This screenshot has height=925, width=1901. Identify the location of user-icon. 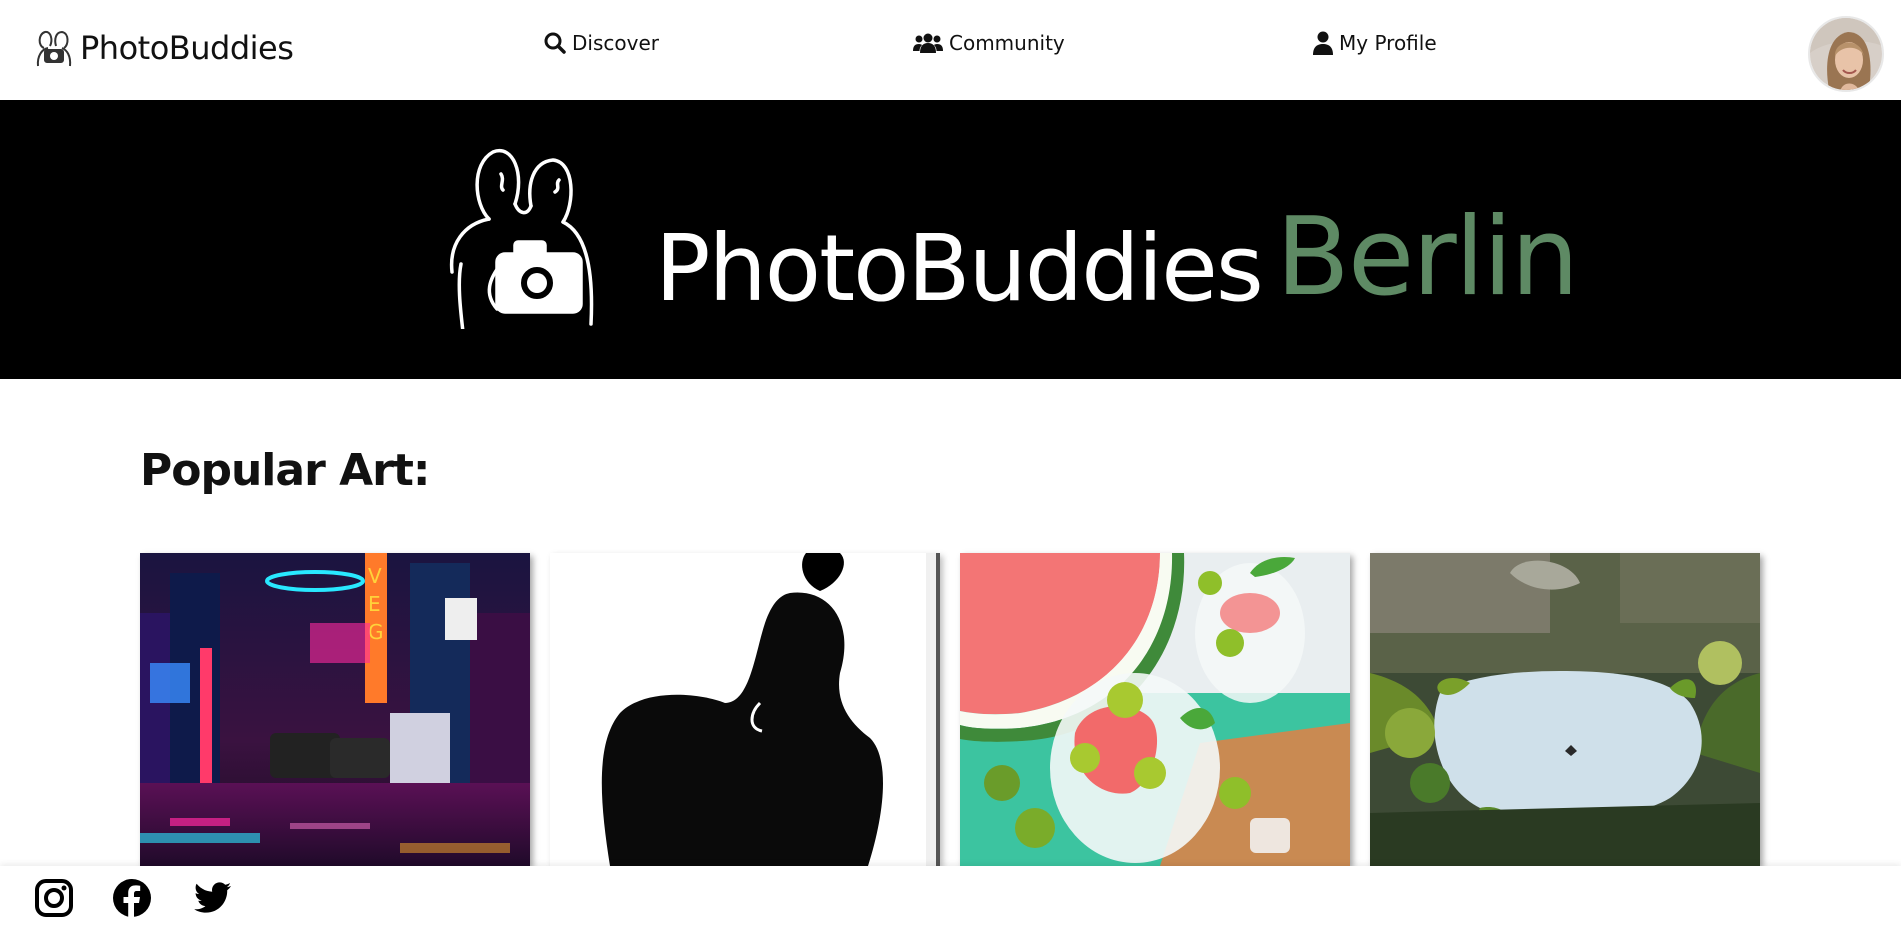
(1323, 43).